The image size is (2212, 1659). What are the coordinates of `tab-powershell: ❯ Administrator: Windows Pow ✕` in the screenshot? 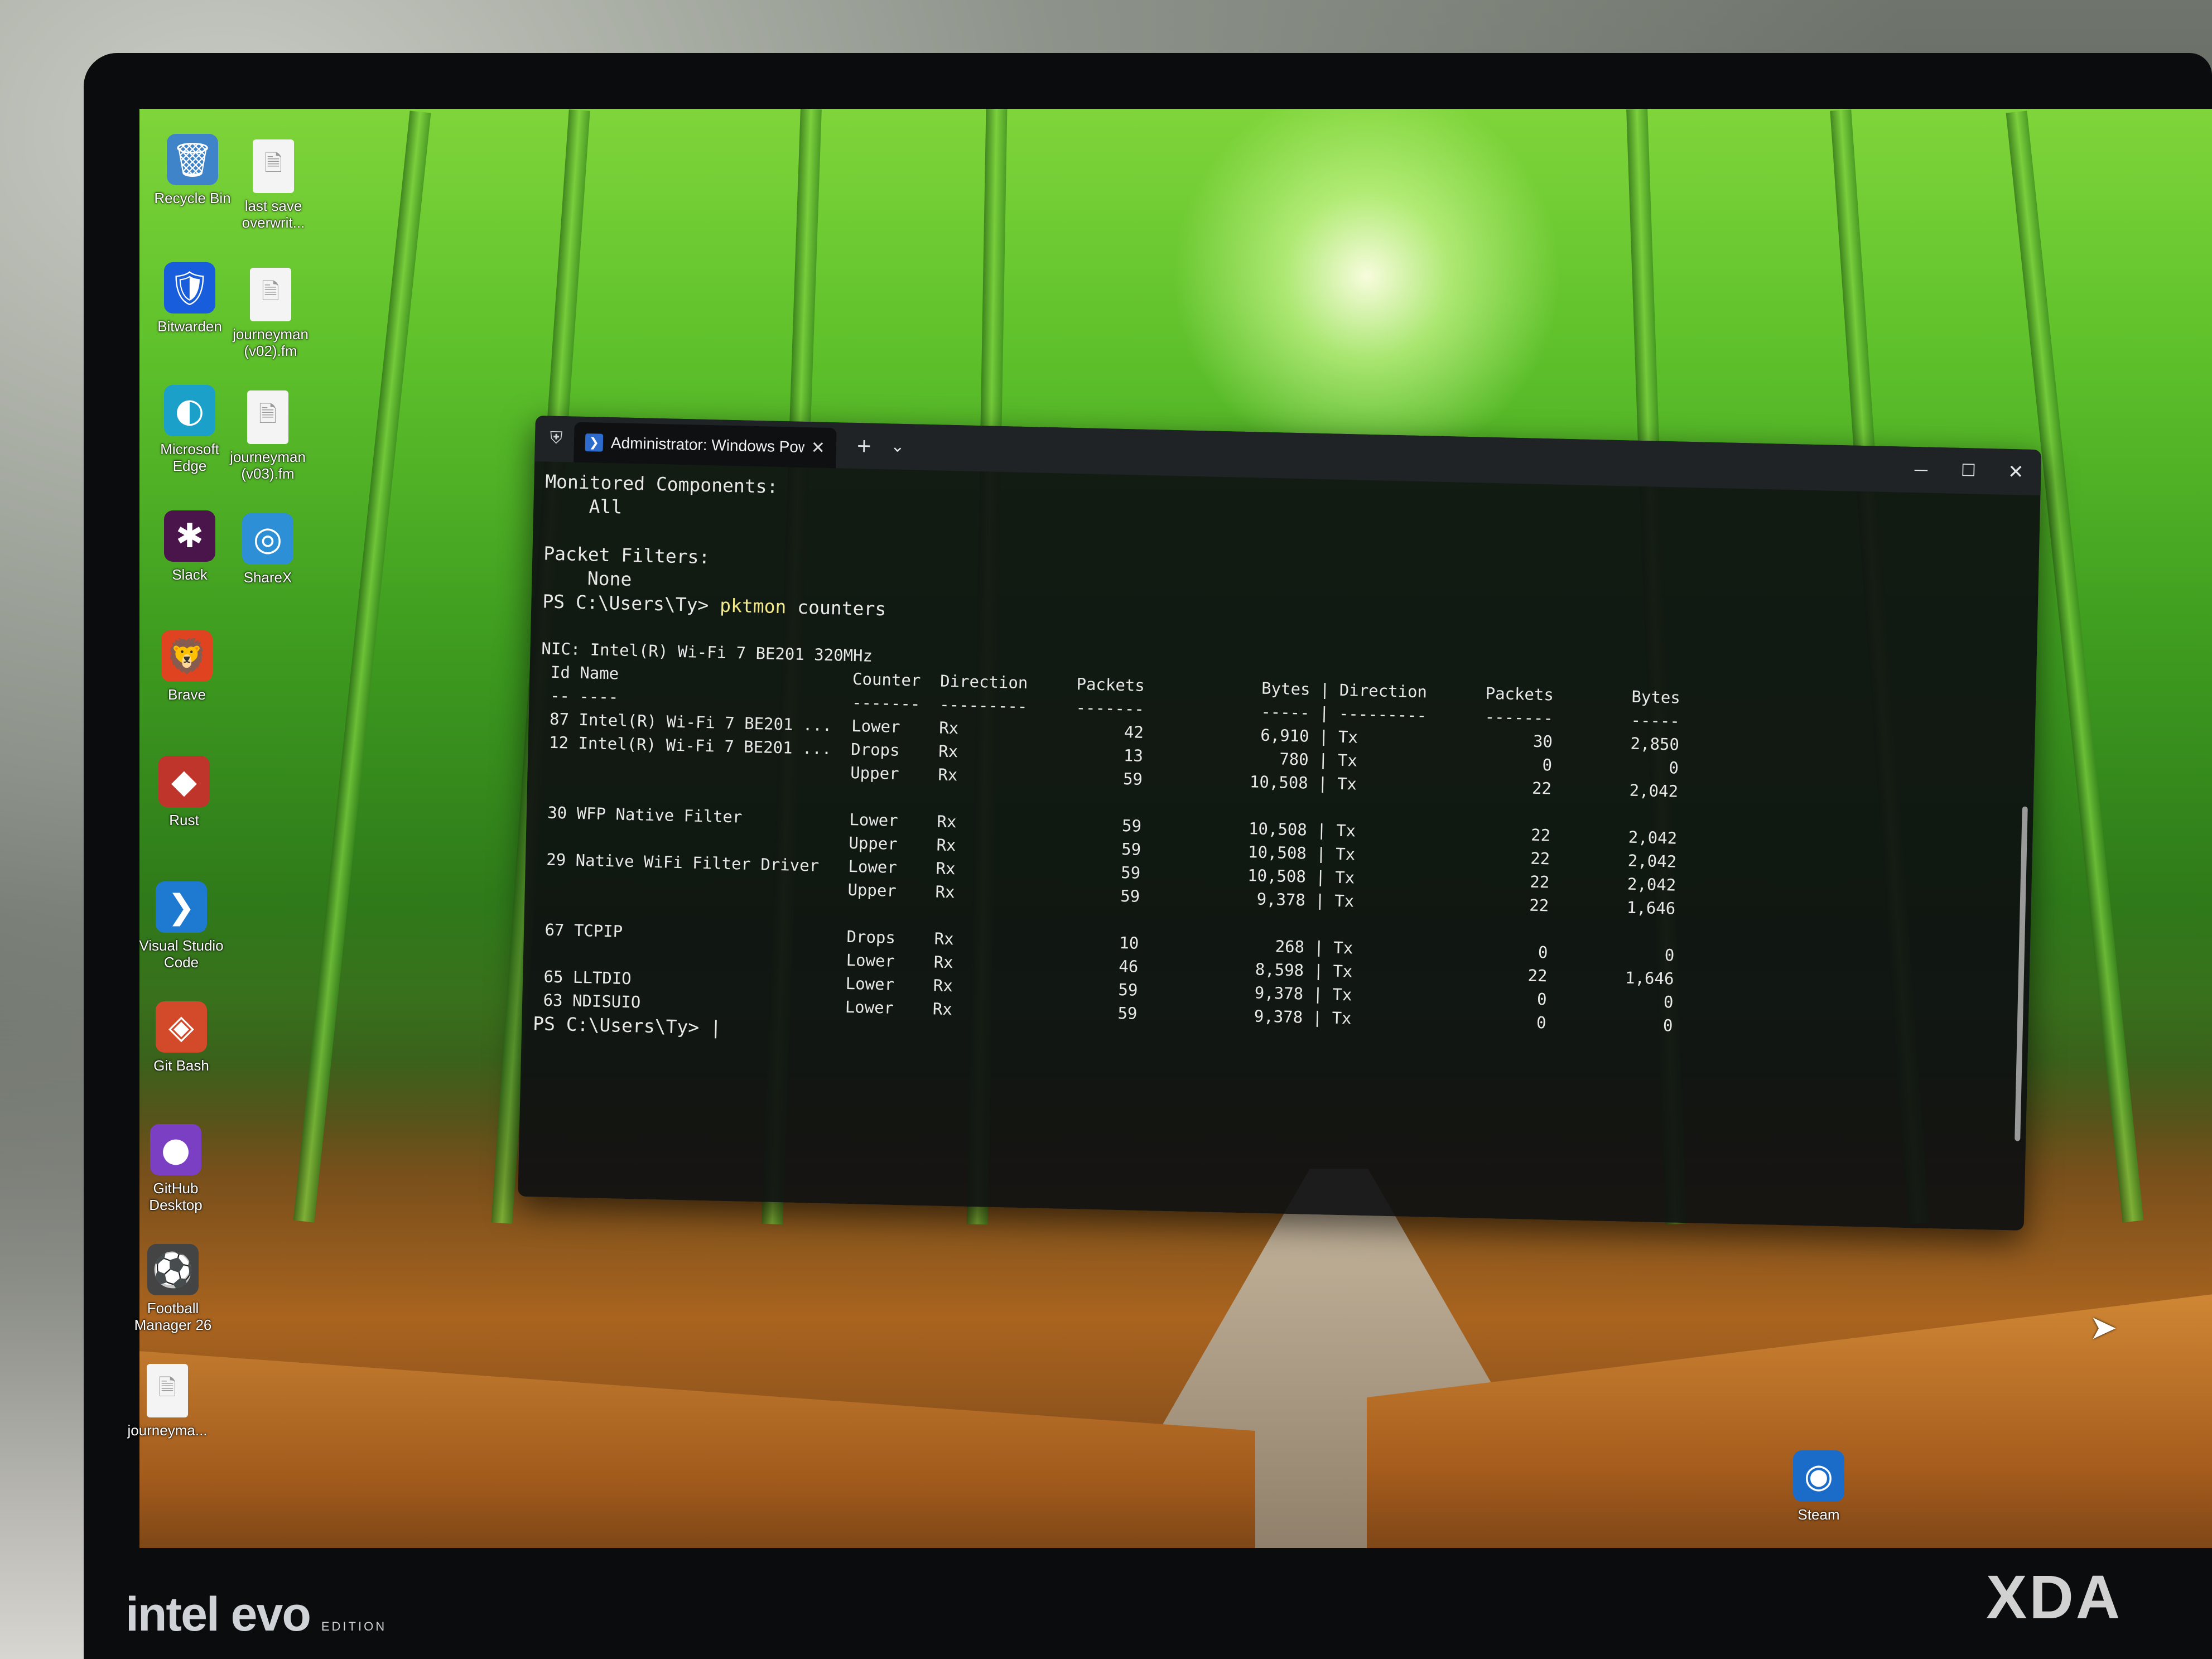 It's located at (705, 445).